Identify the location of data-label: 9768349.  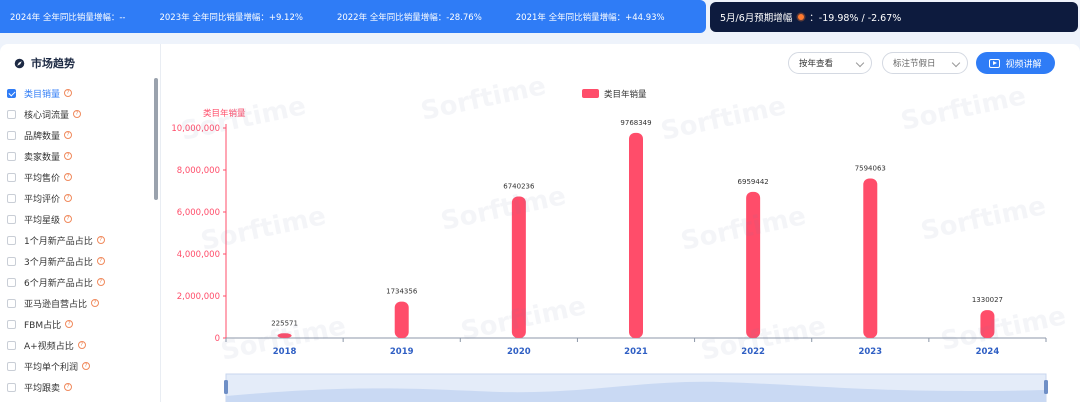
(635, 123).